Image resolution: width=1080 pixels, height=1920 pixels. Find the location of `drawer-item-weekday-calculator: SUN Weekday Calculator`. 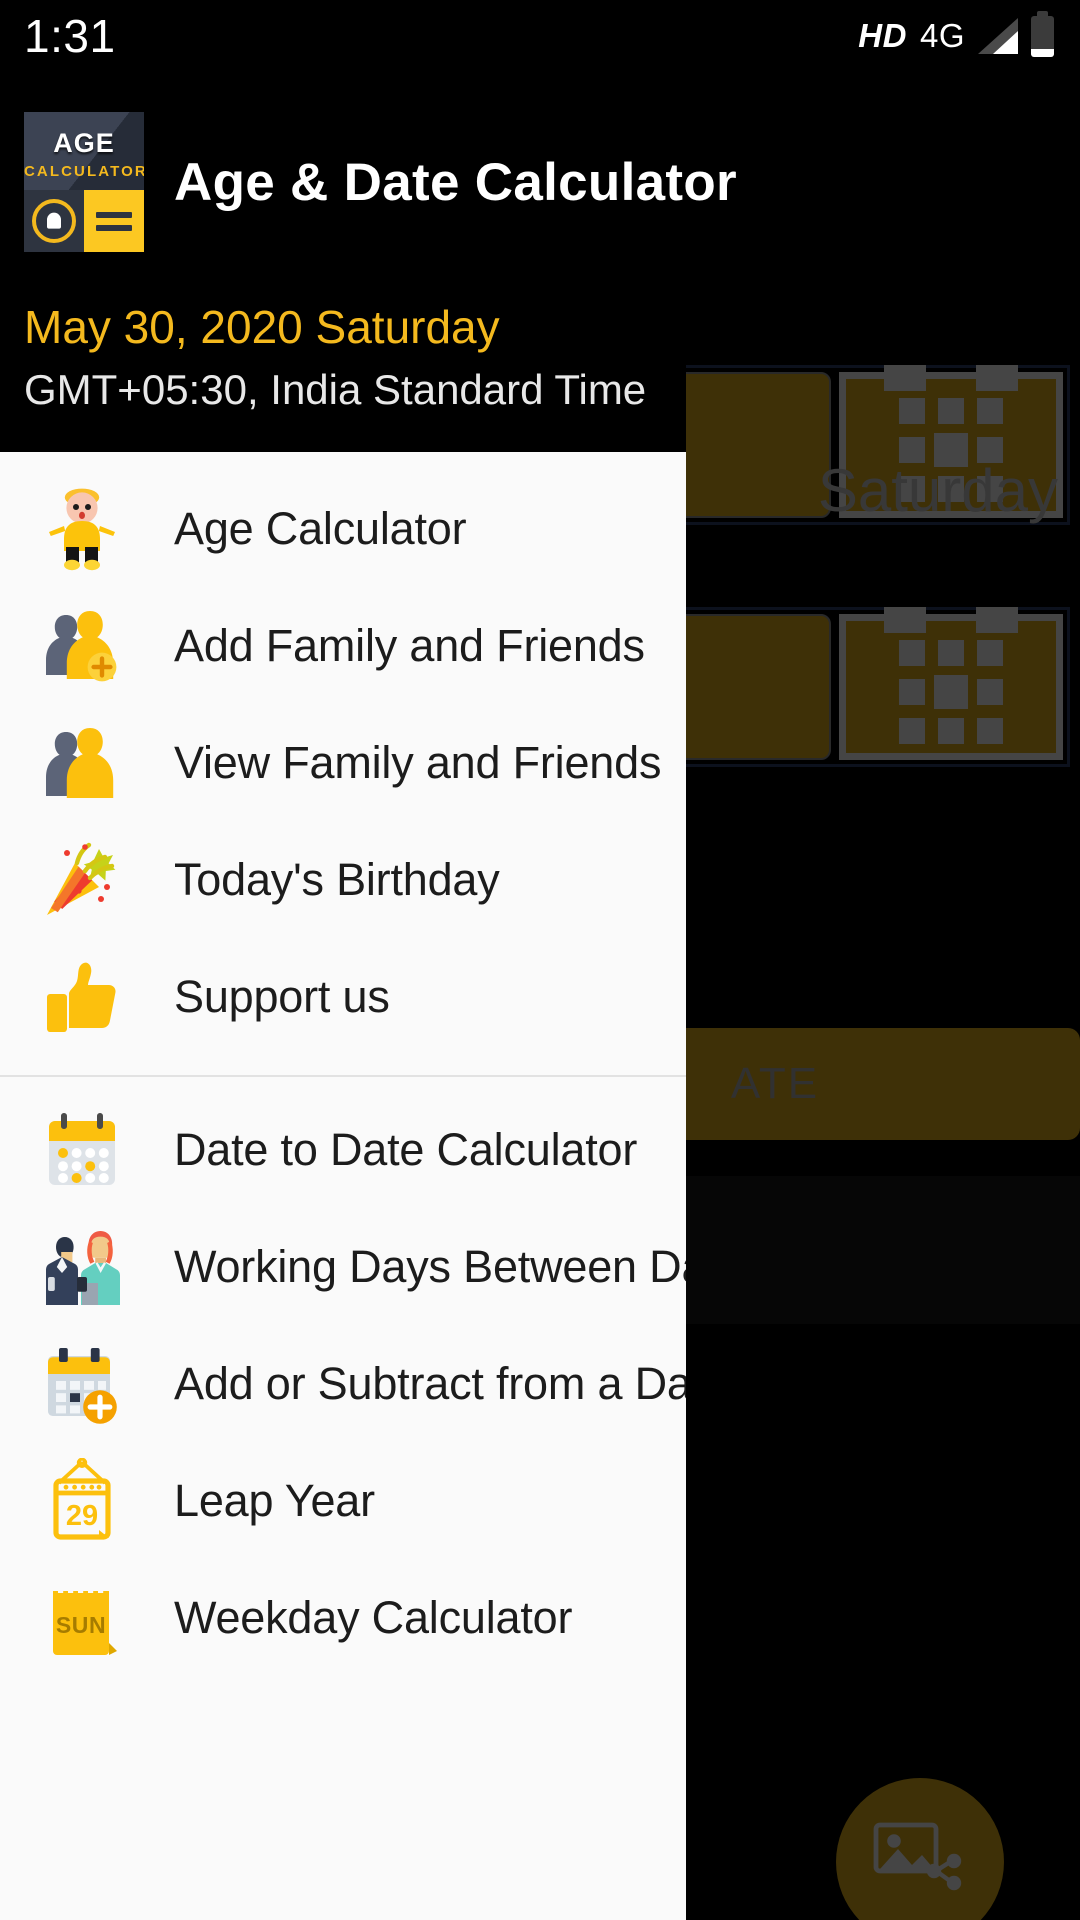

drawer-item-weekday-calculator: SUN Weekday Calculator is located at coordinates (343, 1617).